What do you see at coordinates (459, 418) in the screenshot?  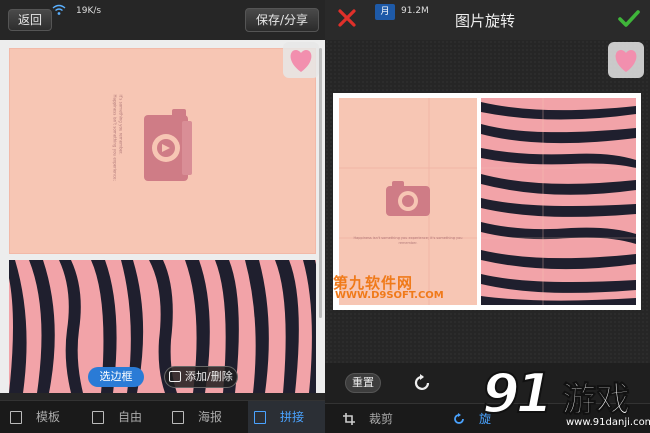 I see `rotate-icon` at bounding box center [459, 418].